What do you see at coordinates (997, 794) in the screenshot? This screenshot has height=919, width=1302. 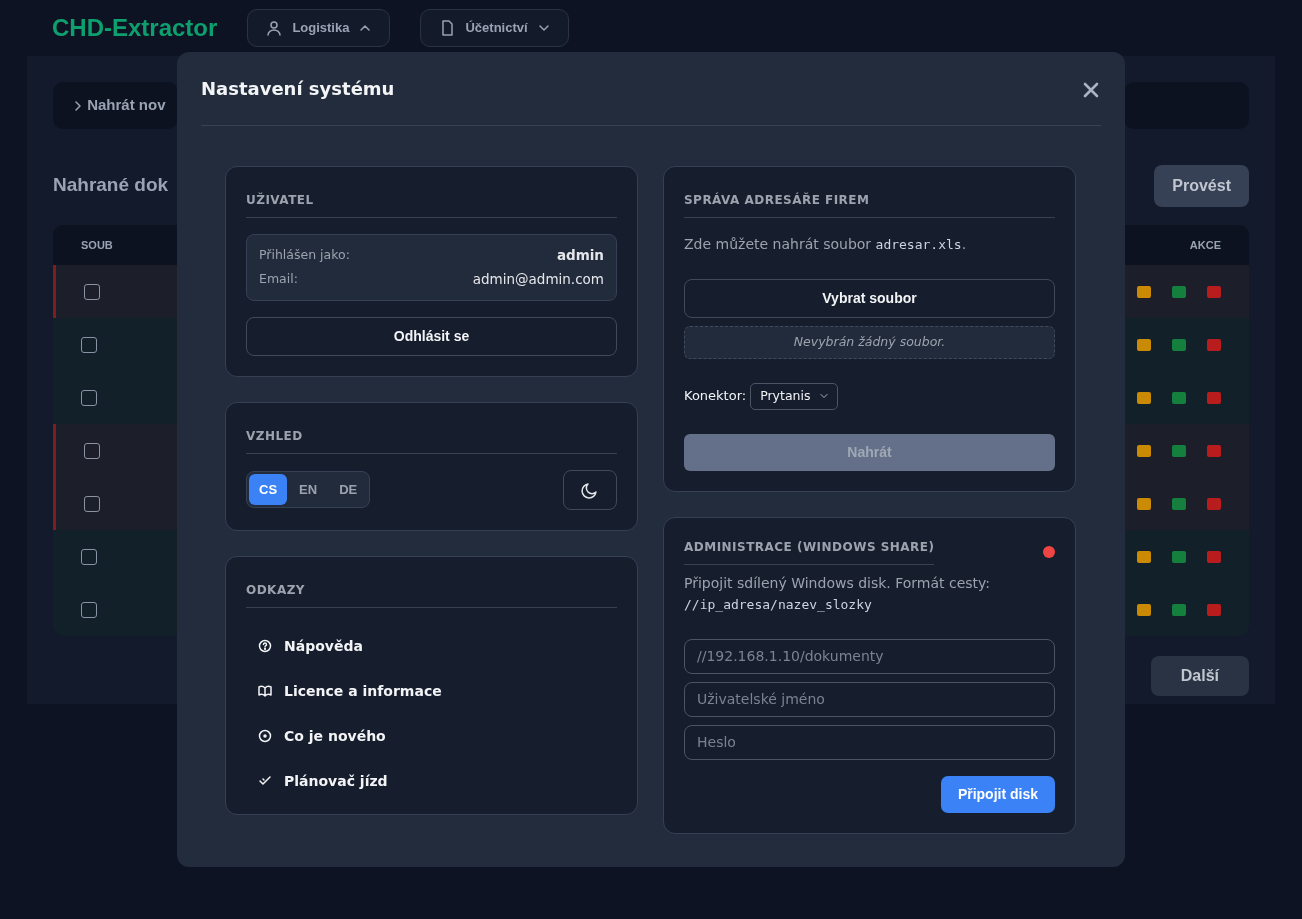 I see `connect-button: Připojit disk` at bounding box center [997, 794].